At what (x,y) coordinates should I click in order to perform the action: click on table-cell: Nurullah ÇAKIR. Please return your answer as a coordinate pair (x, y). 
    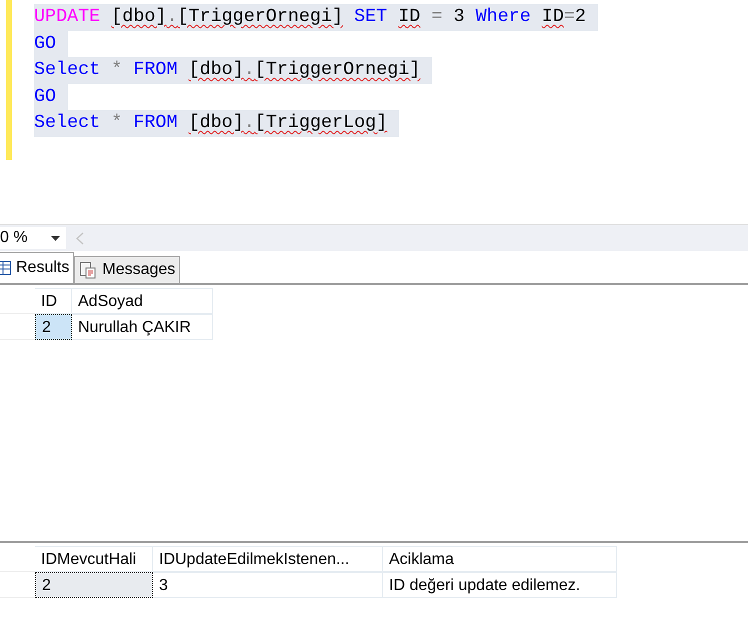
    Looking at the image, I should click on (142, 327).